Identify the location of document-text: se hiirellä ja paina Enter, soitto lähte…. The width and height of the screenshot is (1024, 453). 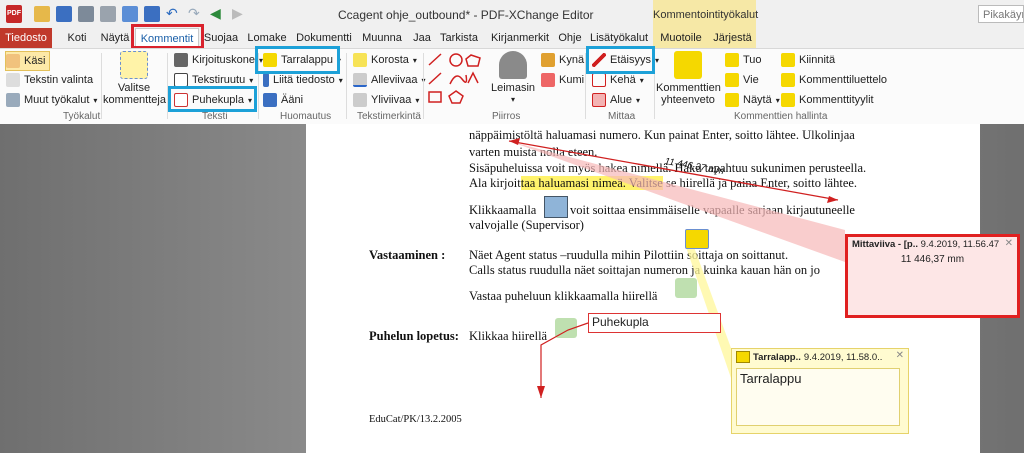
(760, 183).